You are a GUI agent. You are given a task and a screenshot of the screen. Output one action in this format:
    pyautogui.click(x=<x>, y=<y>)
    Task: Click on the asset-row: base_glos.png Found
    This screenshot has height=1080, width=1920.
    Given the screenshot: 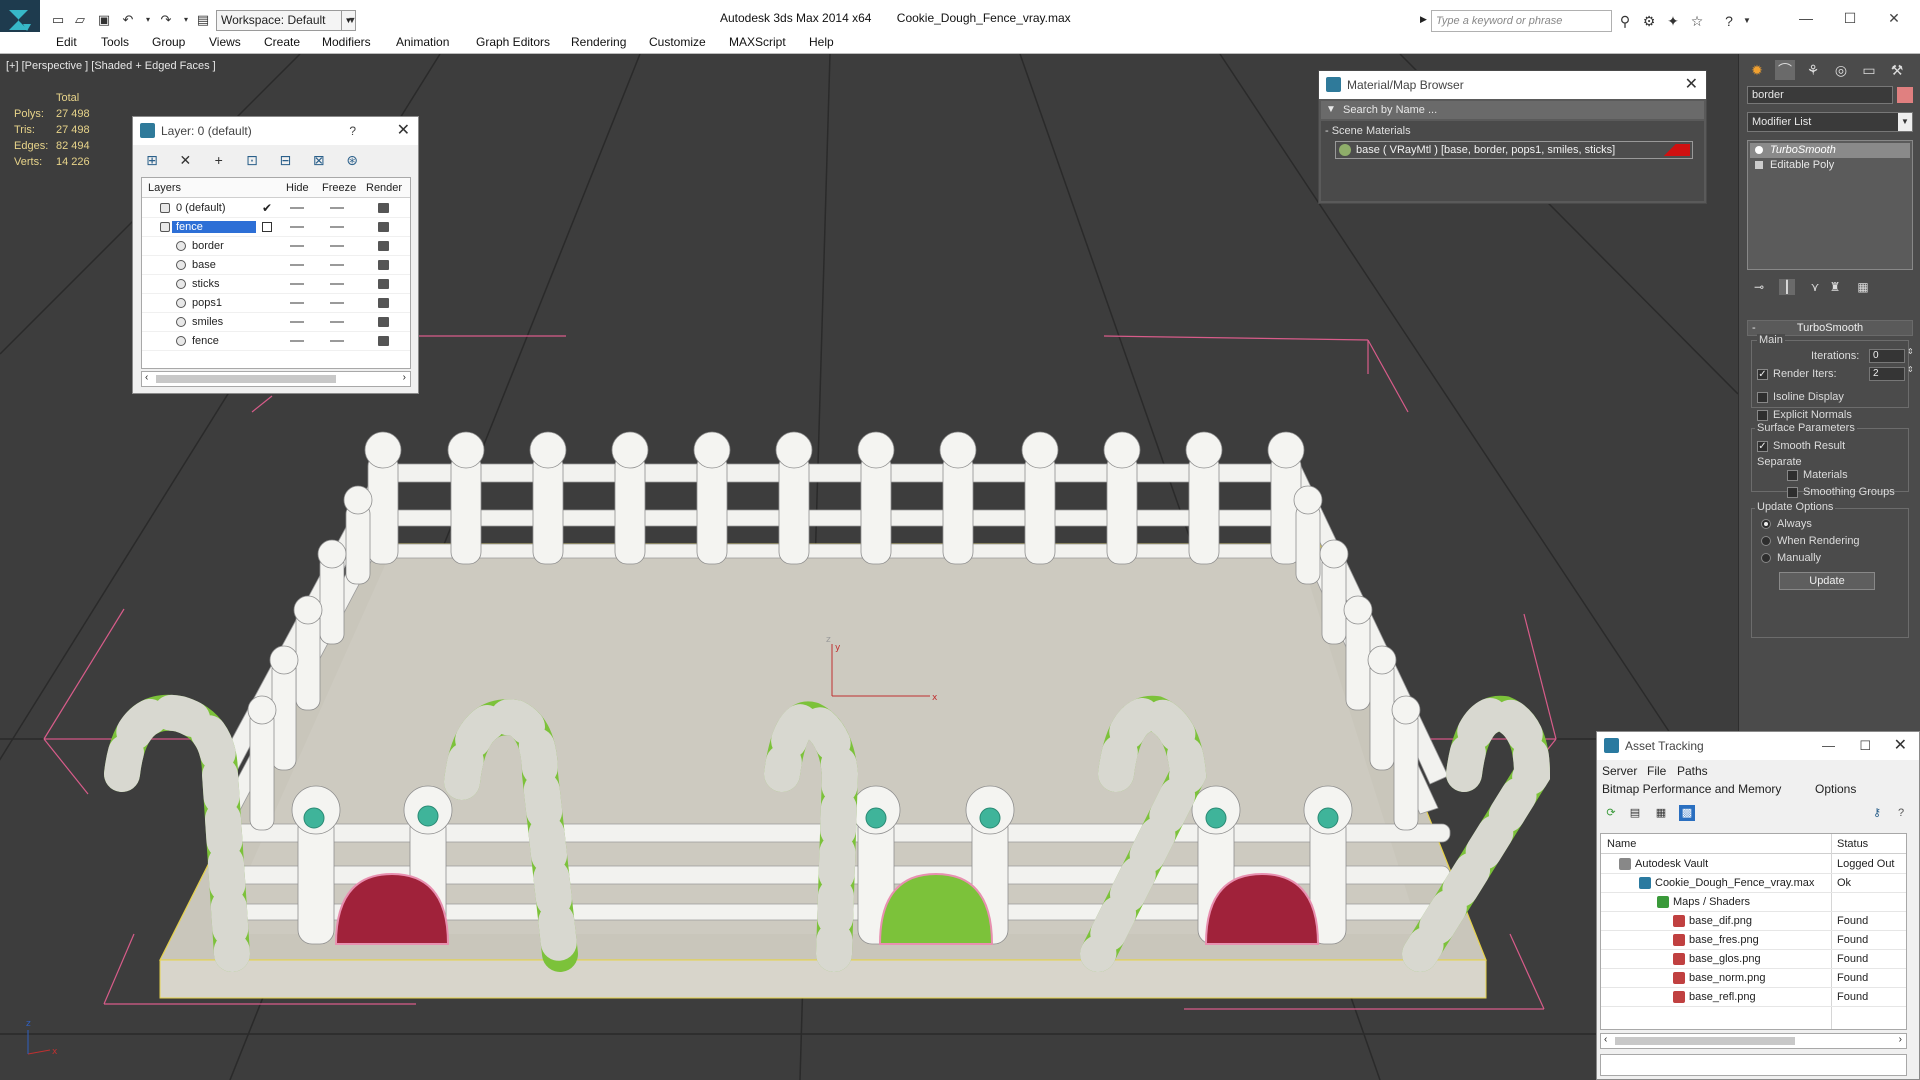 What is the action you would take?
    pyautogui.click(x=1753, y=959)
    